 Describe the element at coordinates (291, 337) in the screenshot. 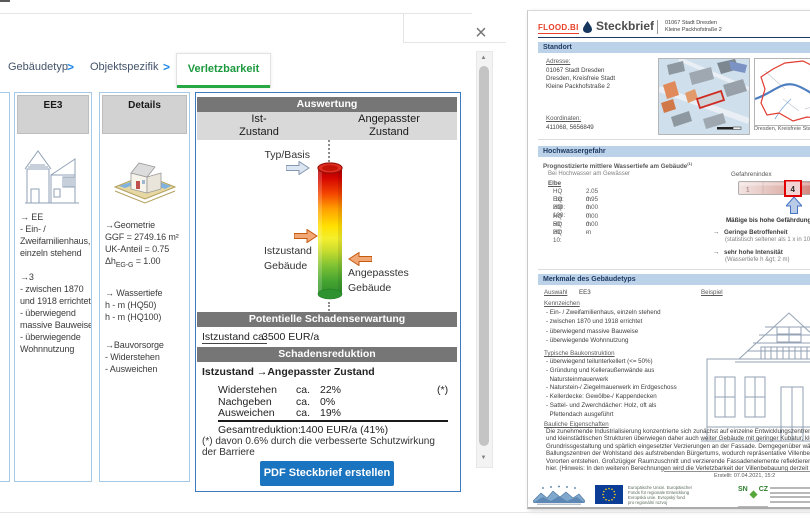

I see `istzustand-ca-value: 3500 EUR/a` at that location.